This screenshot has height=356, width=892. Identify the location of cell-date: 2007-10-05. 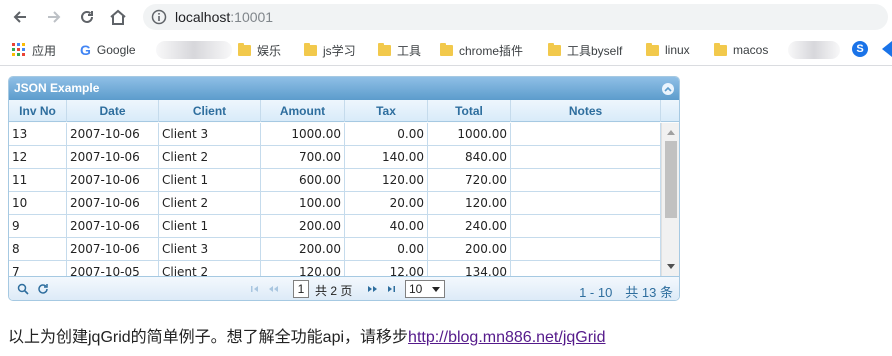
(113, 268).